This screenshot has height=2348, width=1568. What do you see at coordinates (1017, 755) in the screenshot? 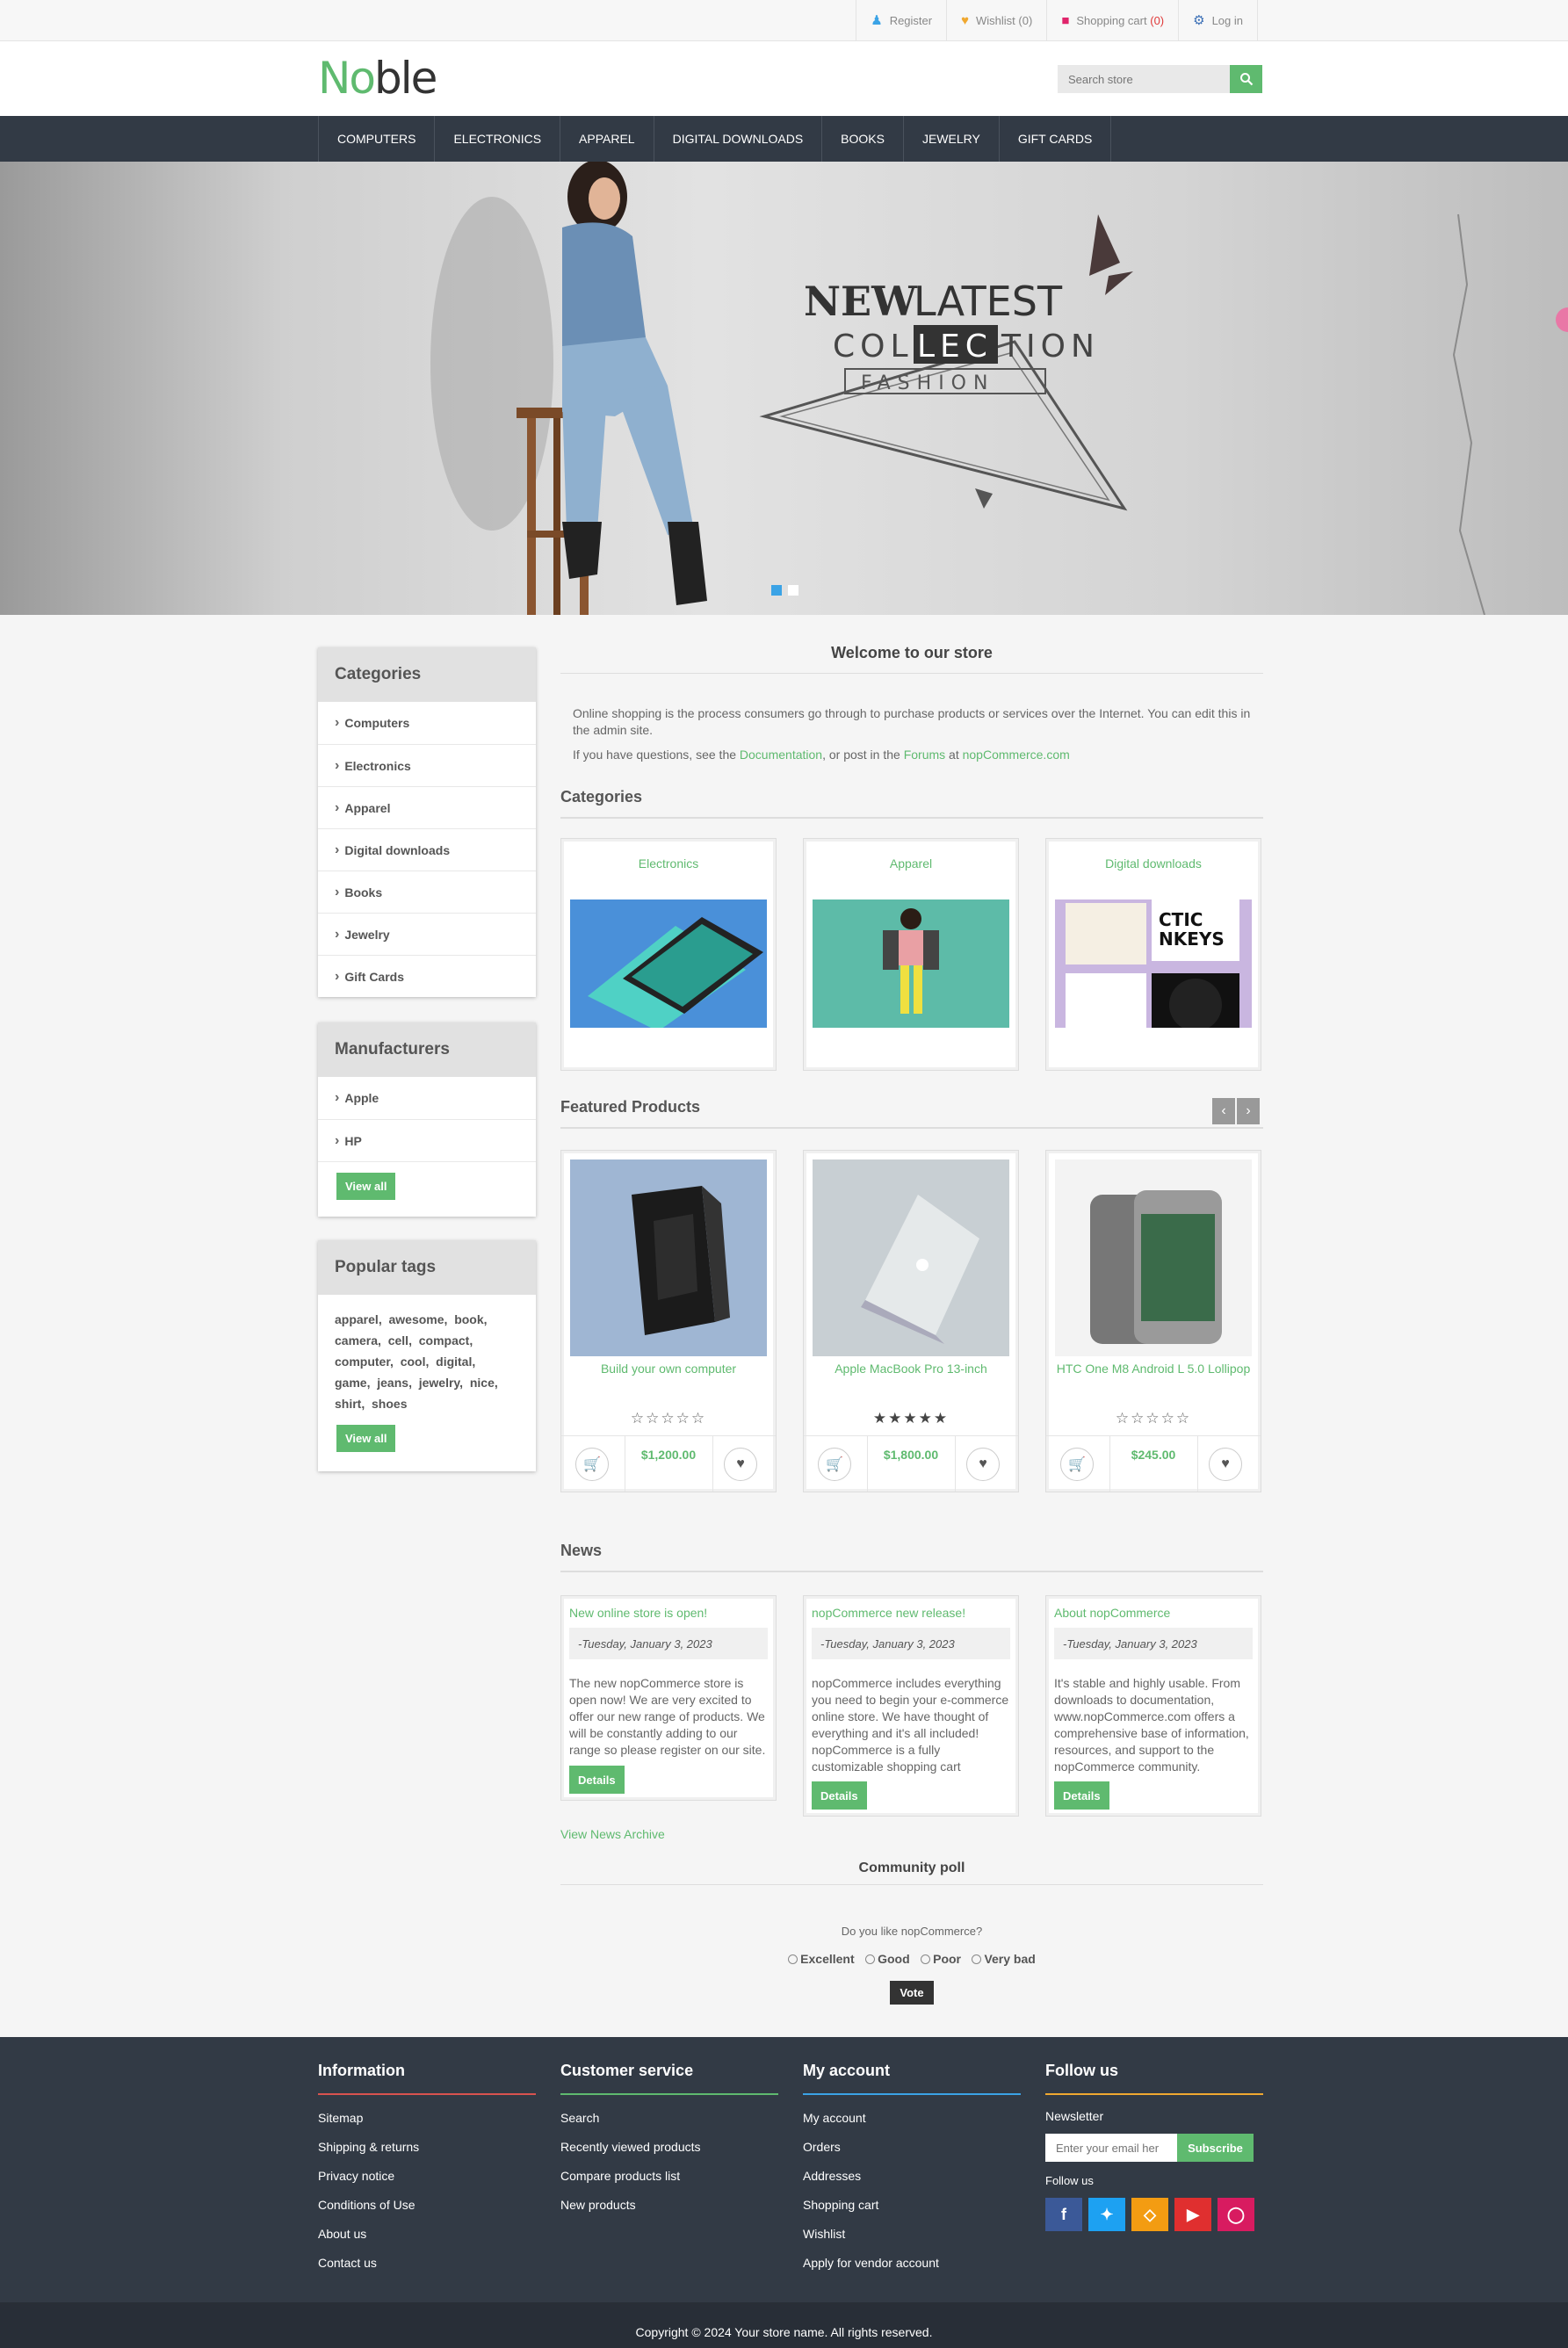
I see `nopcommerce-link: nopCommerce.com` at bounding box center [1017, 755].